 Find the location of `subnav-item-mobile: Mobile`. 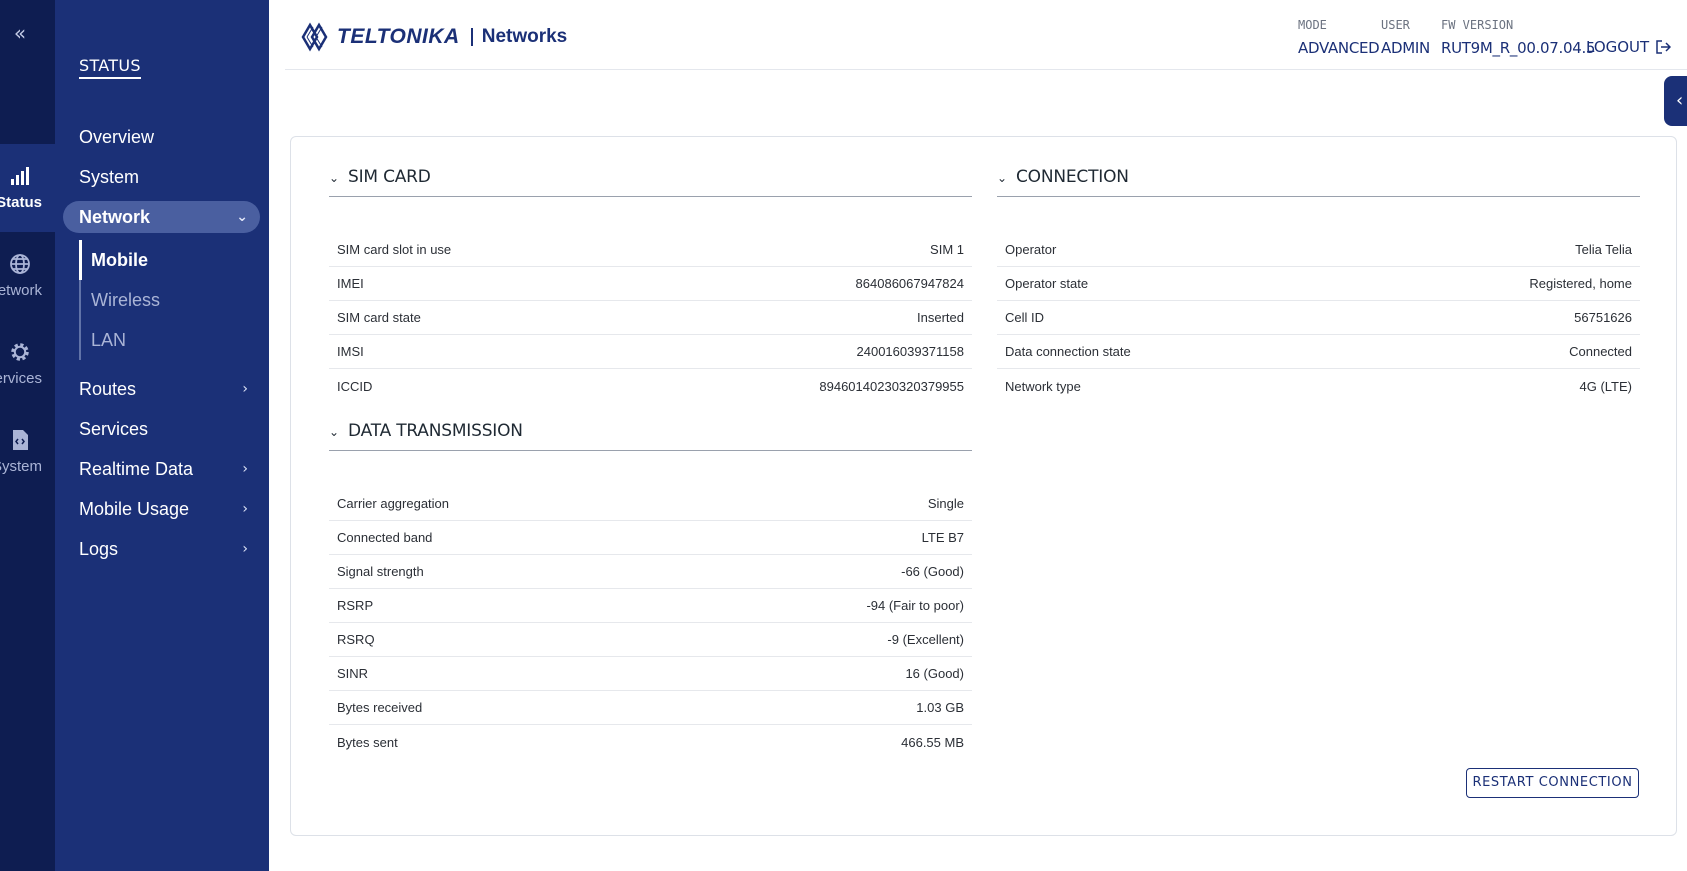

subnav-item-mobile: Mobile is located at coordinates (169, 260).